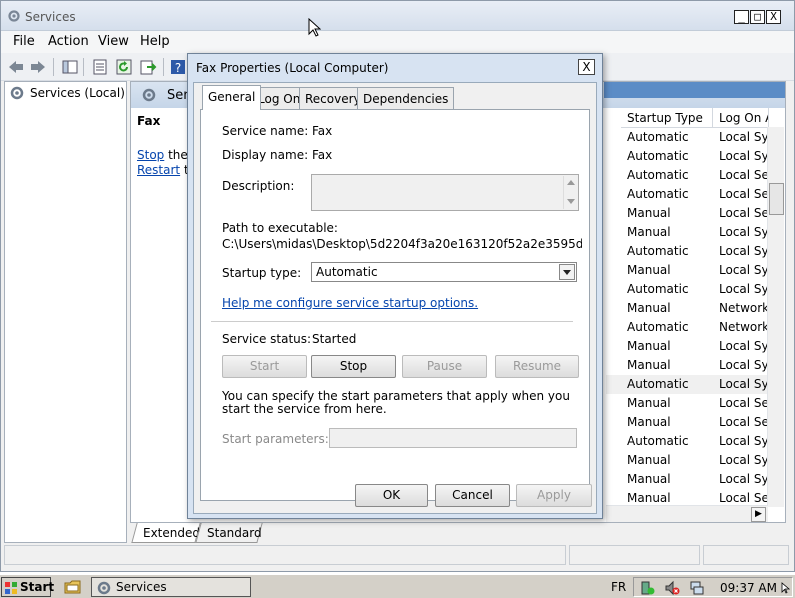 The image size is (795, 598). What do you see at coordinates (554, 495) in the screenshot?
I see `apply-button: Apply` at bounding box center [554, 495].